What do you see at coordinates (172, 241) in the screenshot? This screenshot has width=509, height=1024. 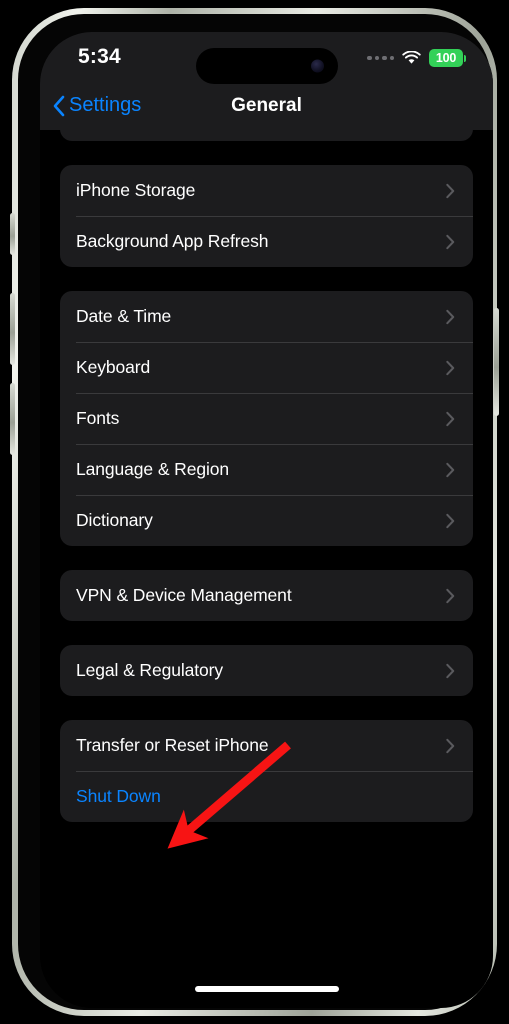 I see `settings-row-label: Background App Refresh` at bounding box center [172, 241].